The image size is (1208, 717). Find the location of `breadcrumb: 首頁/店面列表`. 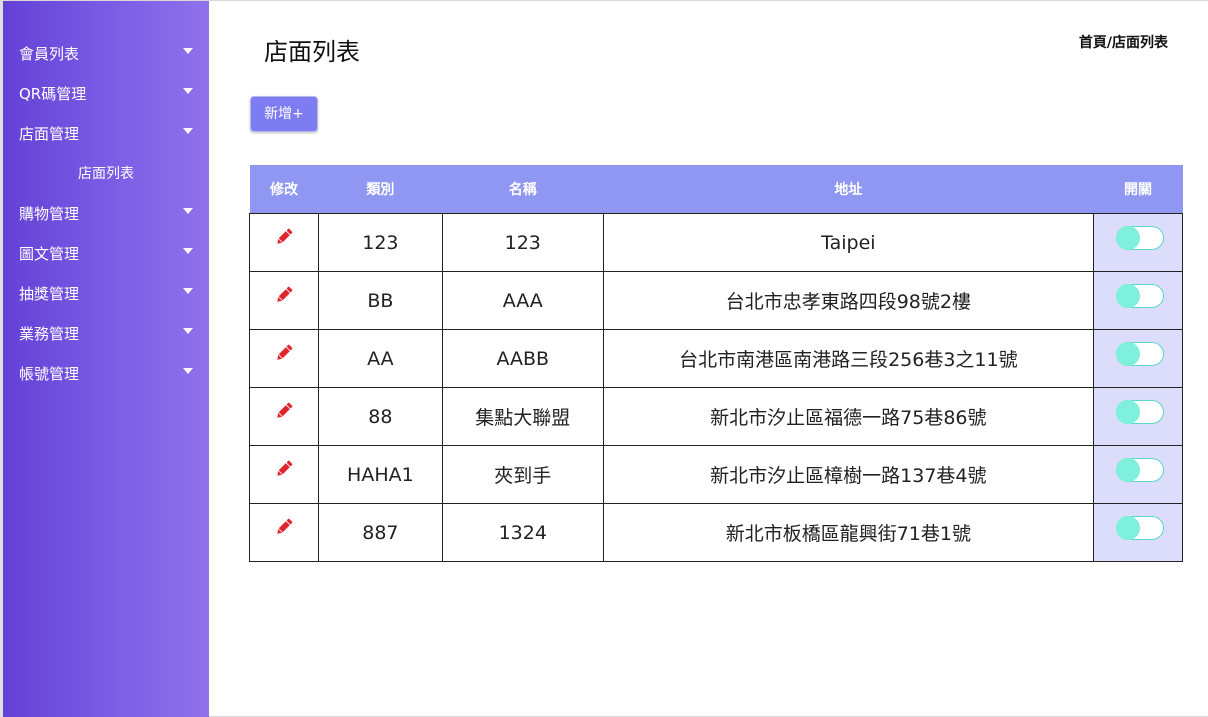

breadcrumb: 首頁/店面列表 is located at coordinates (1123, 42).